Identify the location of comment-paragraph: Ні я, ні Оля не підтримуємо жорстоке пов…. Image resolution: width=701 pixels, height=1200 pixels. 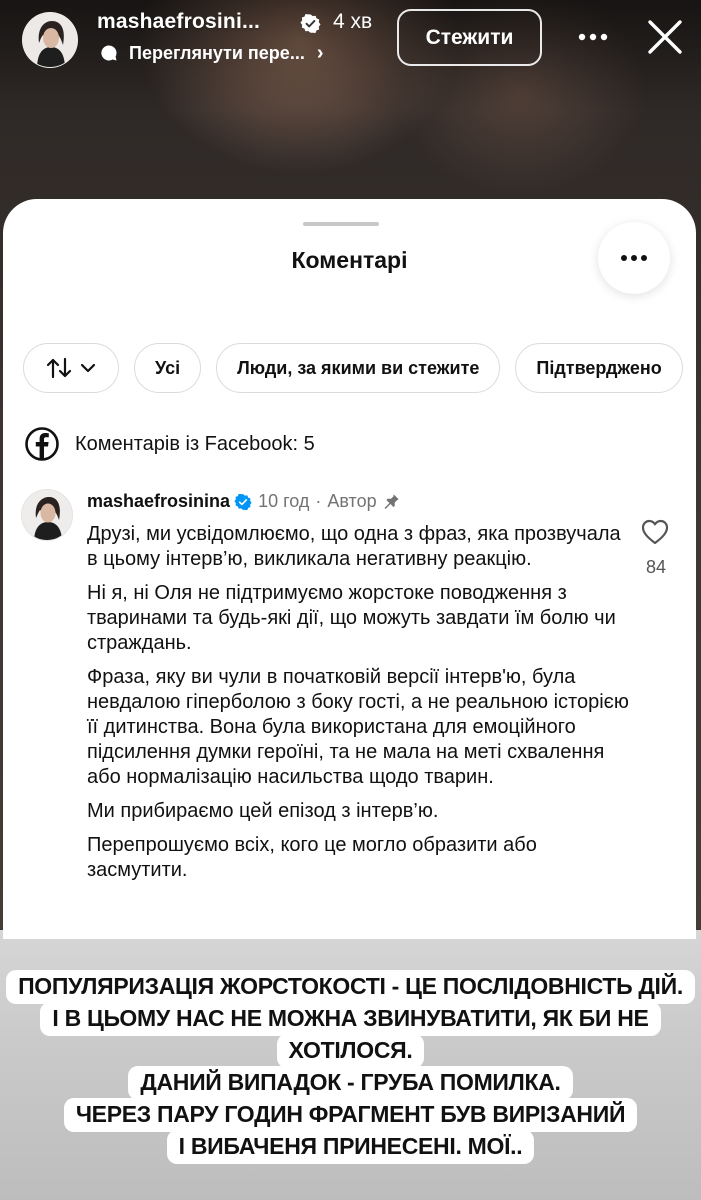
(351, 618).